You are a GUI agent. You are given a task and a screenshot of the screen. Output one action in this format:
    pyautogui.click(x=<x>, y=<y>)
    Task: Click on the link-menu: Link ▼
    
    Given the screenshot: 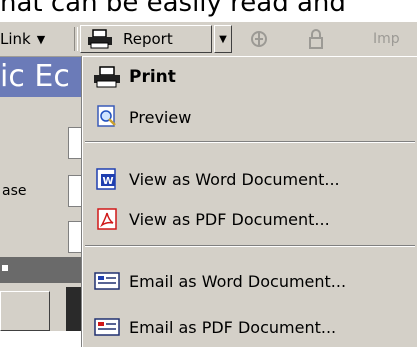 What is the action you would take?
    pyautogui.click(x=37, y=39)
    